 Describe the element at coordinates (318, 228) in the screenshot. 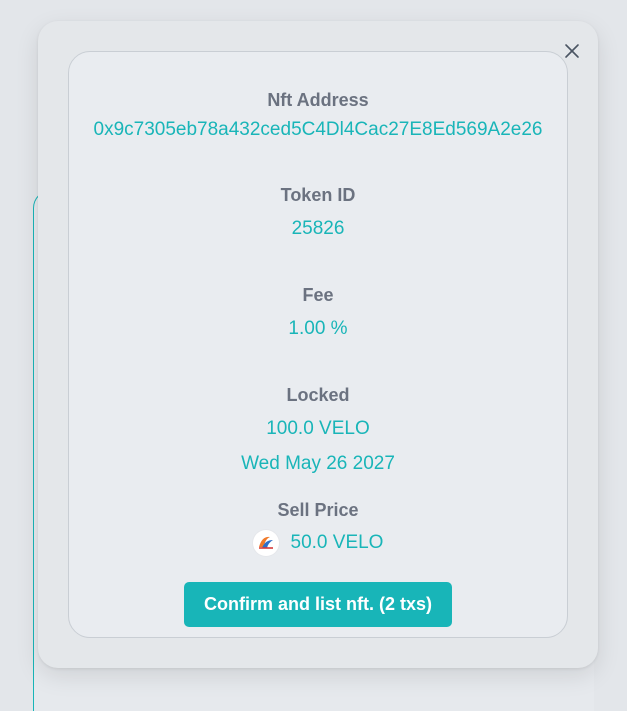

I see `token-id-value: 25826` at that location.